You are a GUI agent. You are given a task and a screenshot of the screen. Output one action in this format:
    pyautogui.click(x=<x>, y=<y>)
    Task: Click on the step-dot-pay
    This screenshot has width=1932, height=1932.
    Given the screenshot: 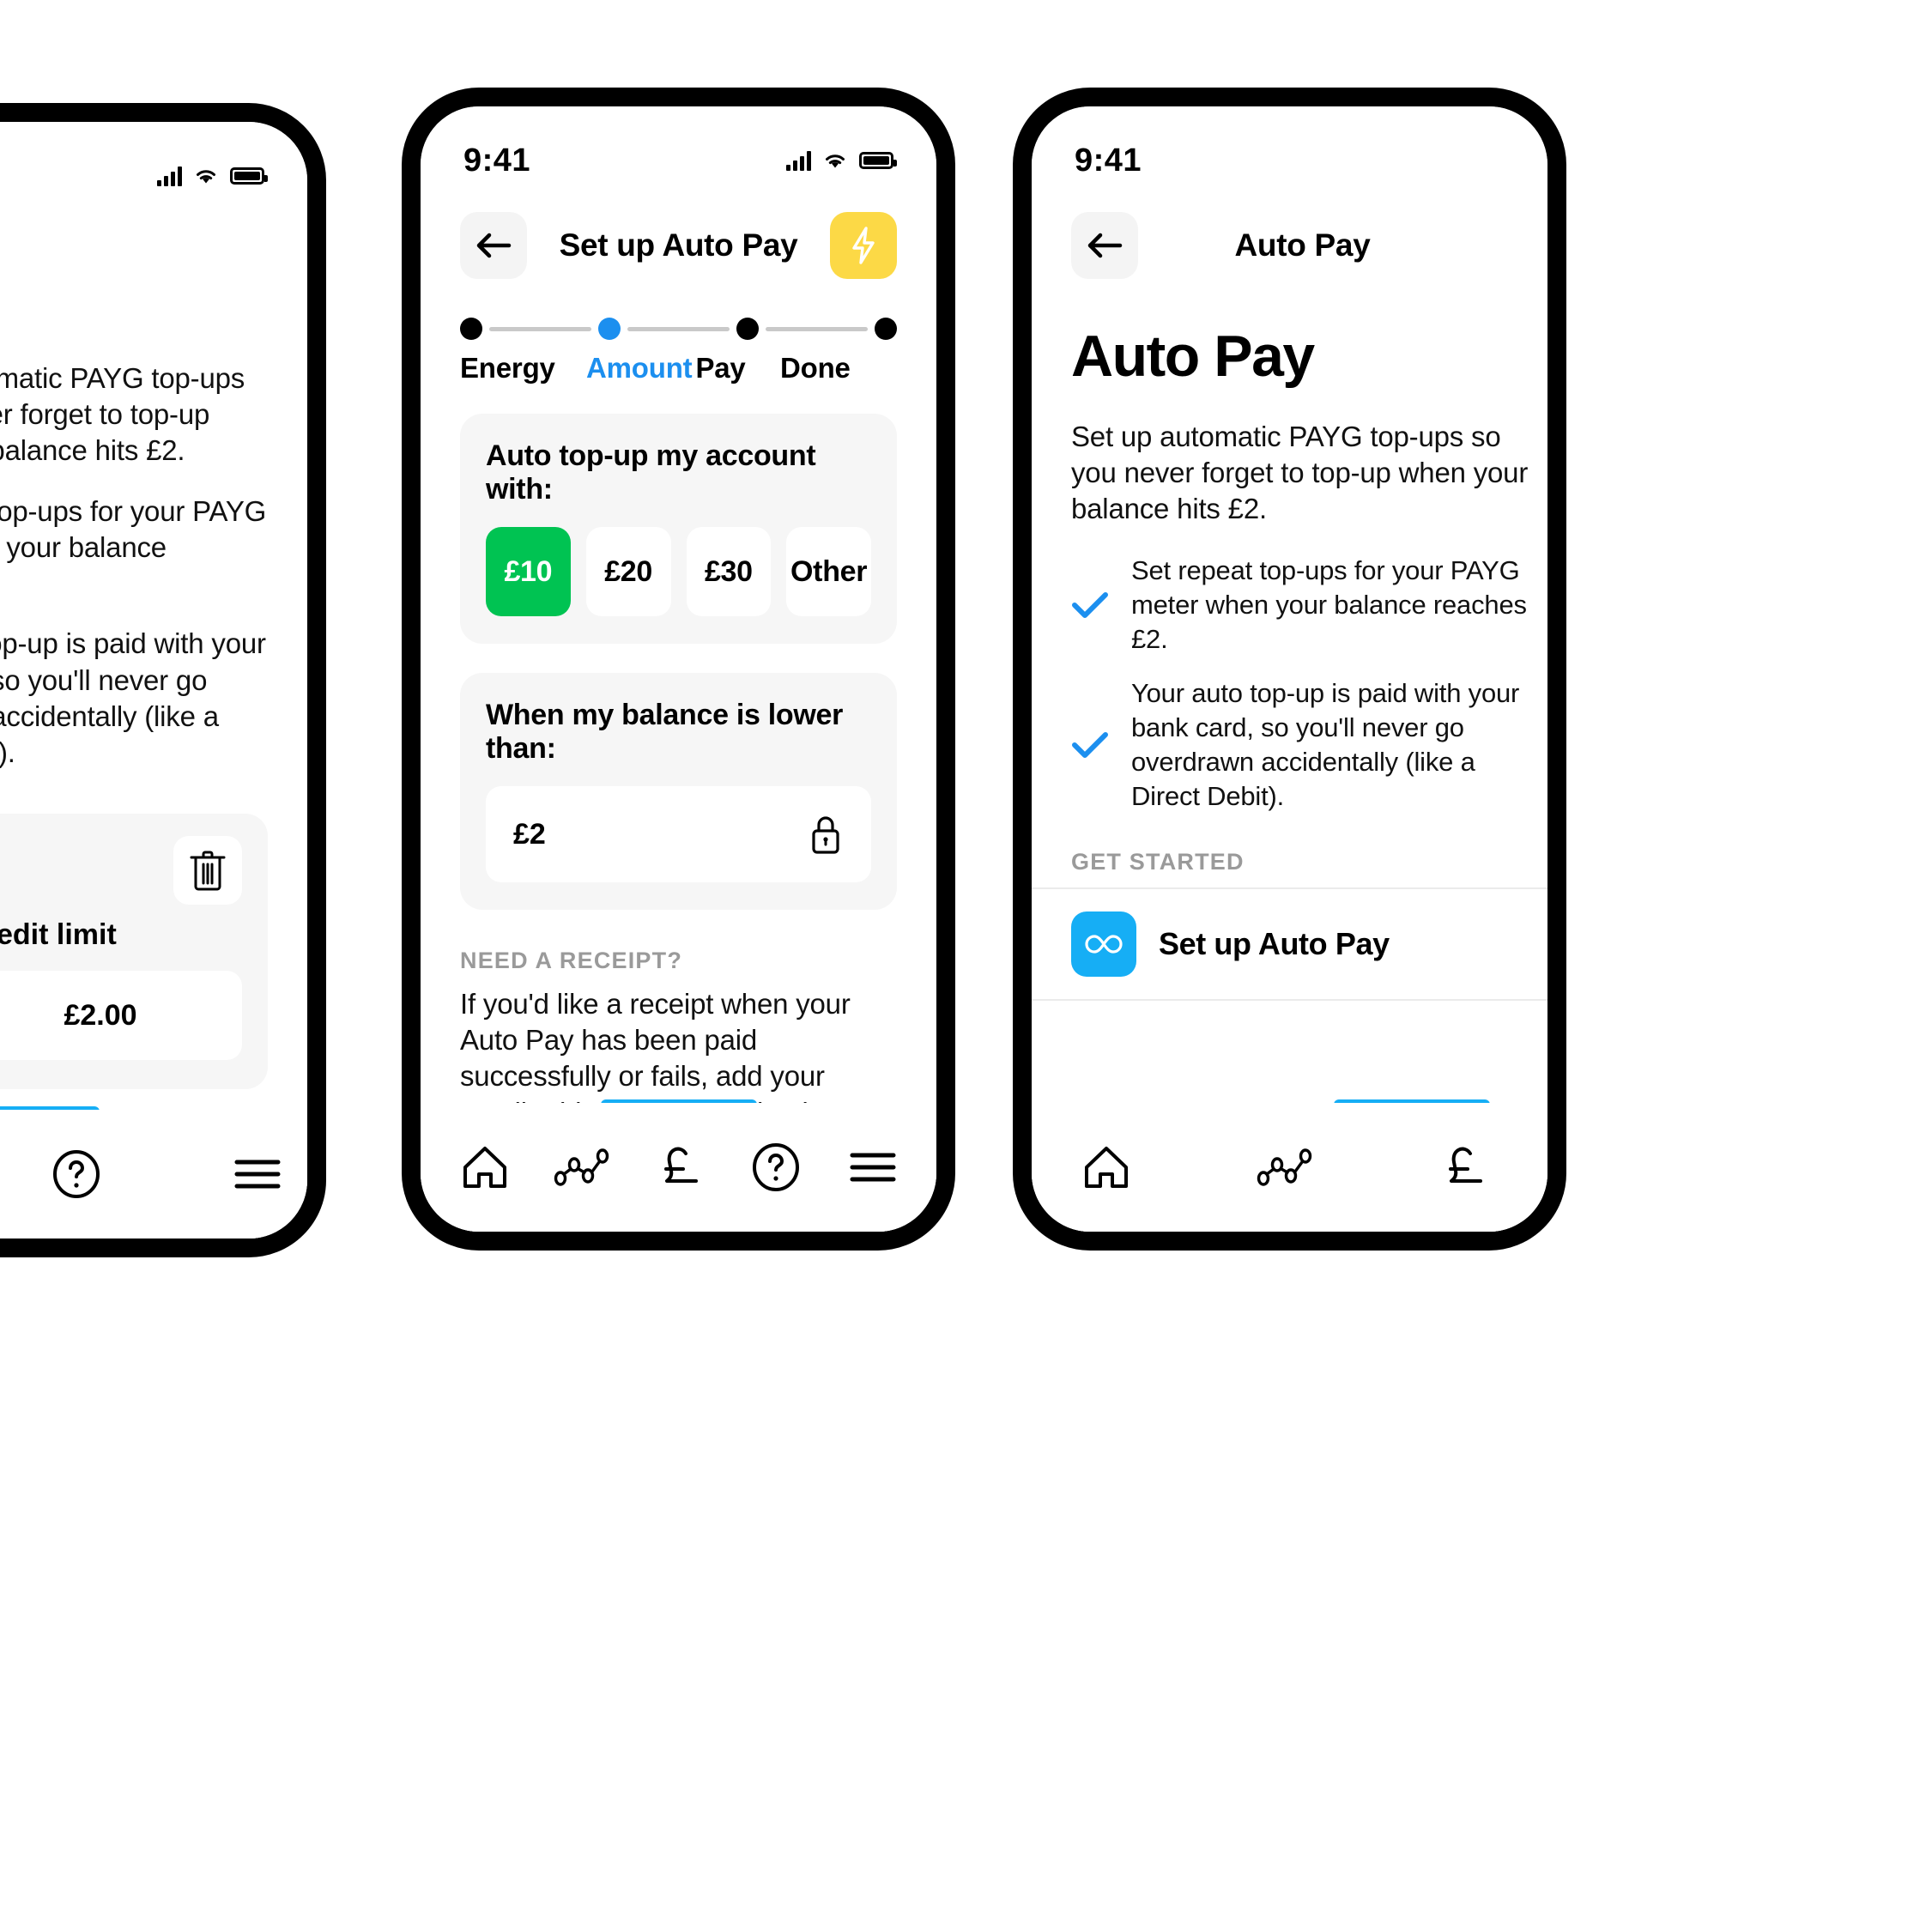 What is the action you would take?
    pyautogui.click(x=748, y=329)
    